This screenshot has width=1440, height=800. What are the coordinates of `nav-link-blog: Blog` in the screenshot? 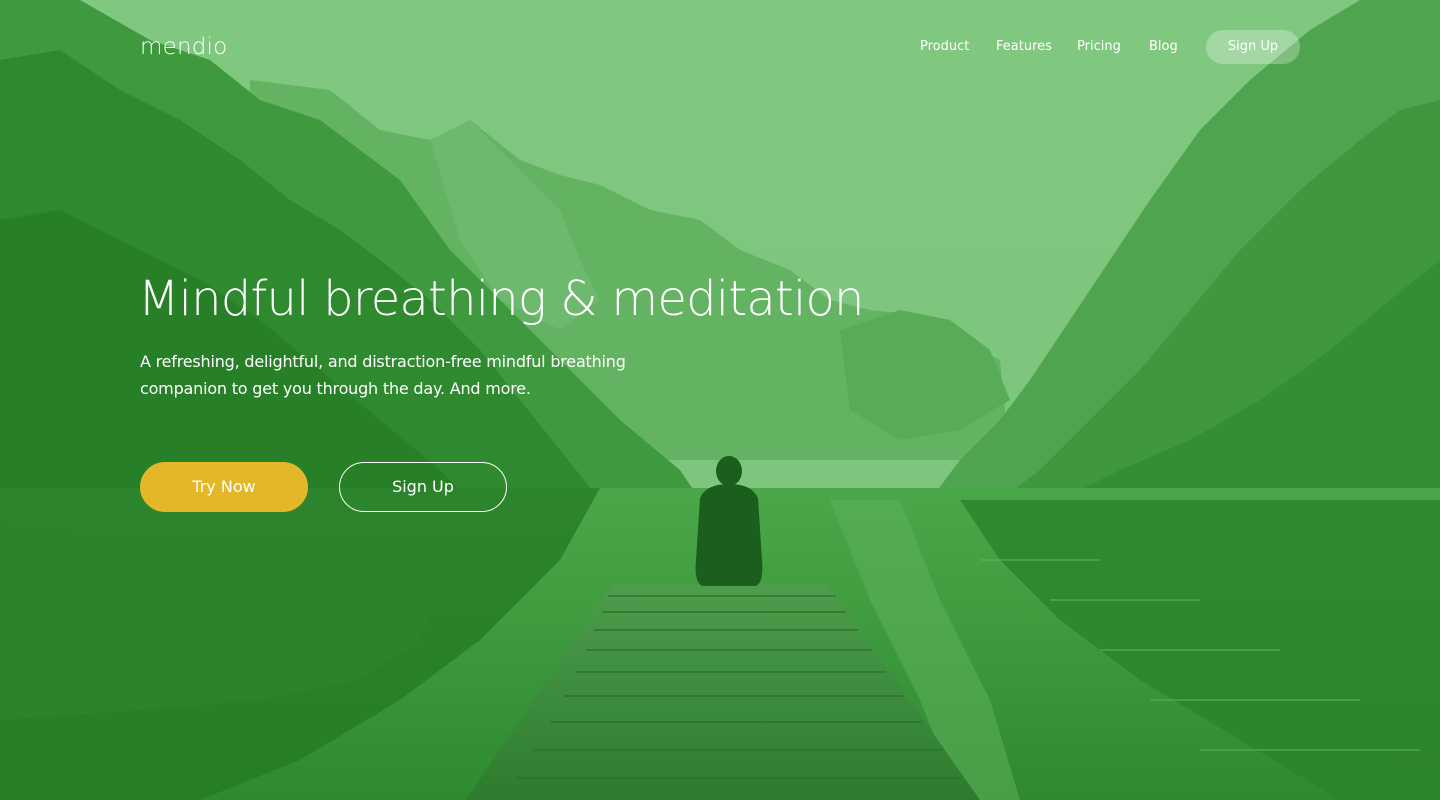 It's located at (1163, 47).